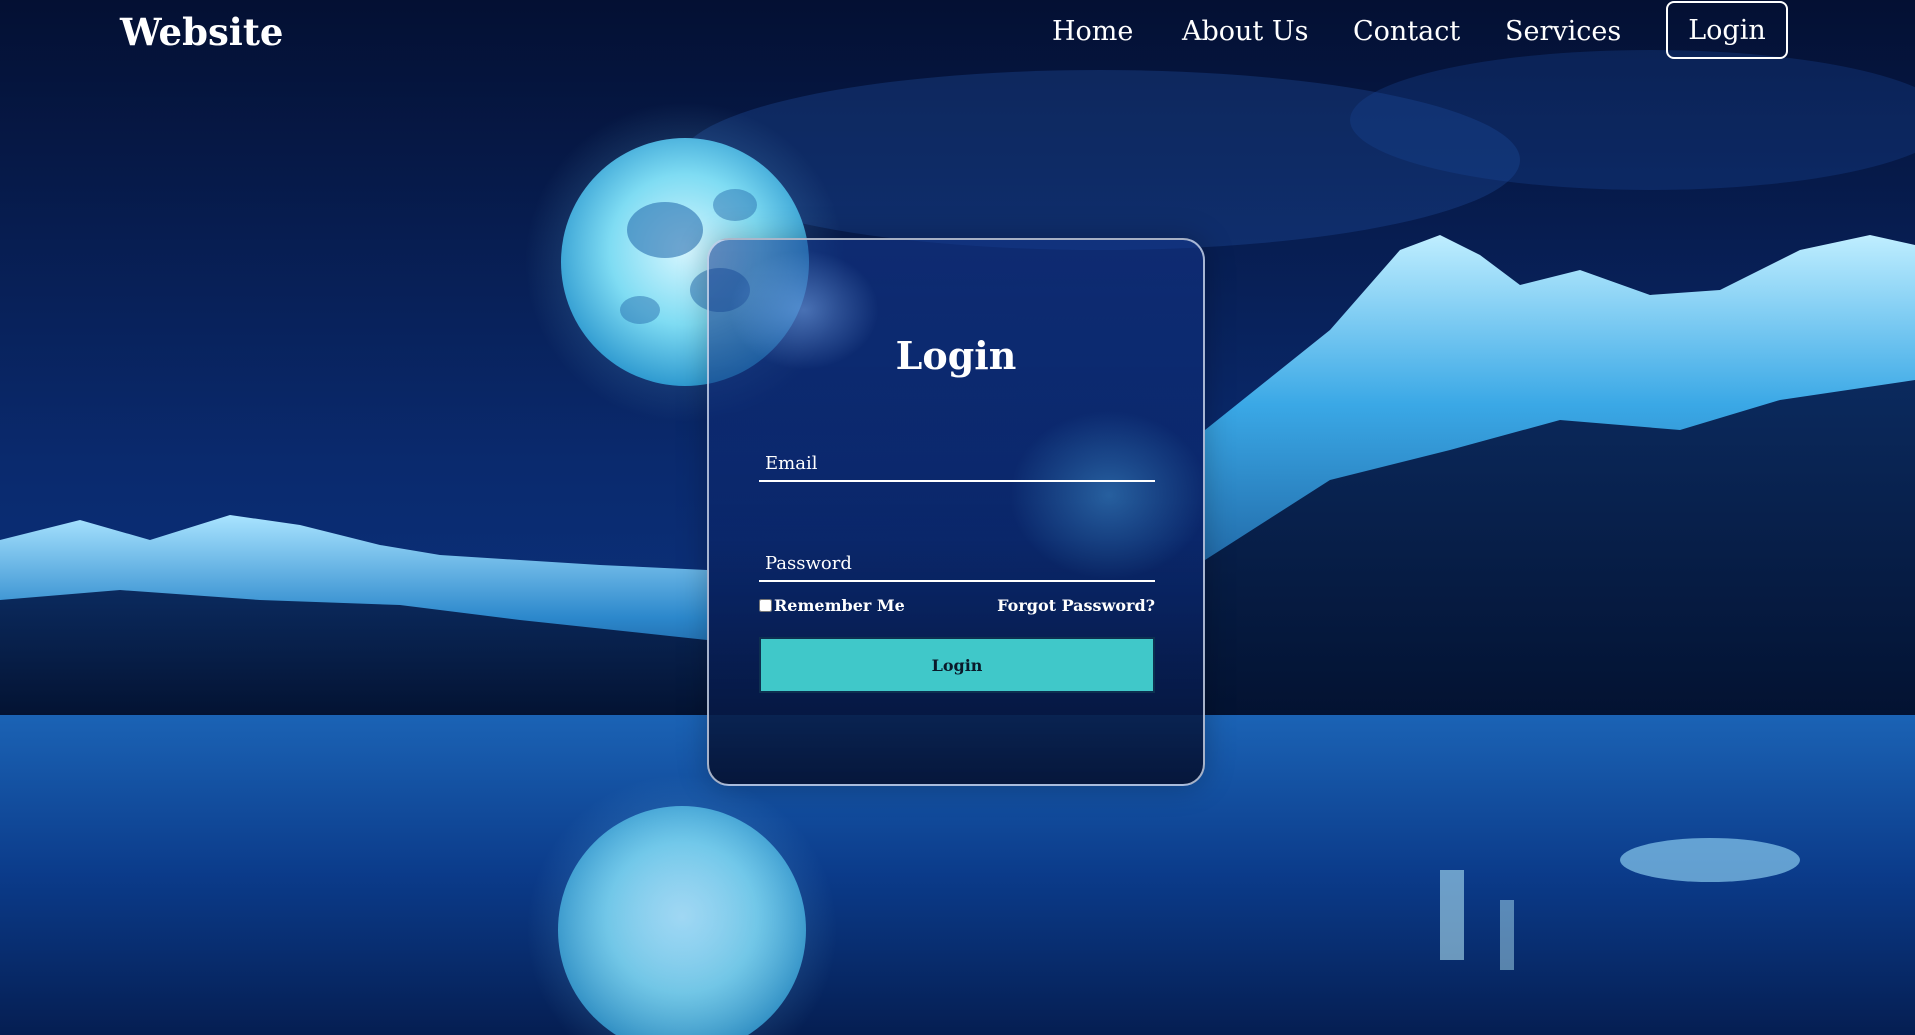  What do you see at coordinates (765, 605) in the screenshot?
I see `remember-me-checkbox` at bounding box center [765, 605].